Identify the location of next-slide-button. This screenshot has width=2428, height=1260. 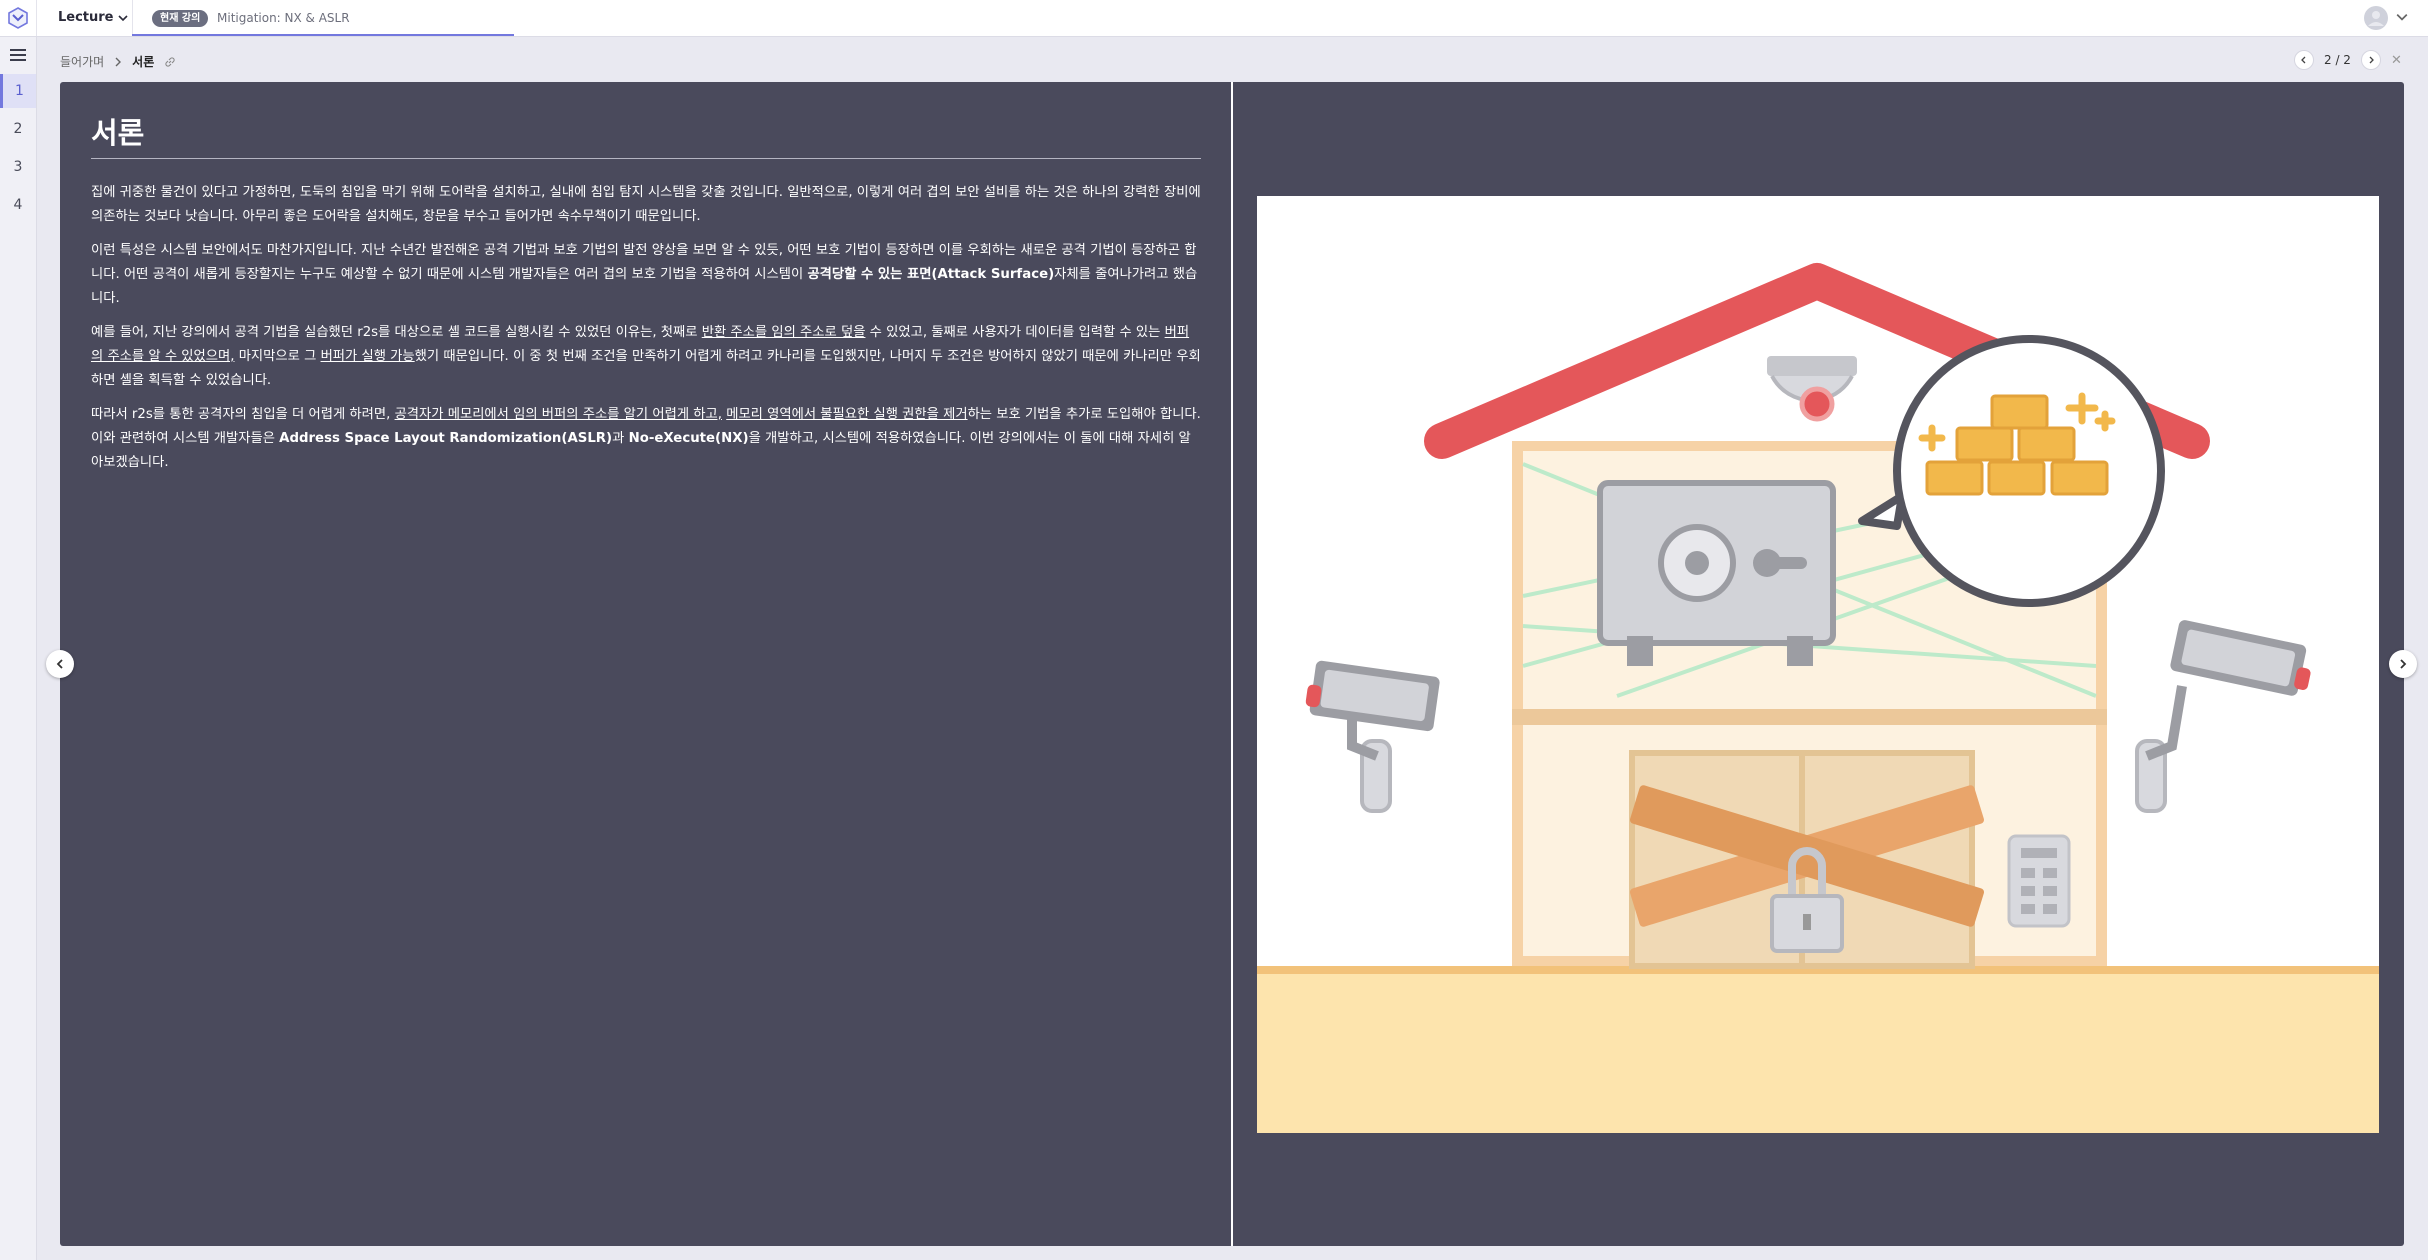
(2403, 664).